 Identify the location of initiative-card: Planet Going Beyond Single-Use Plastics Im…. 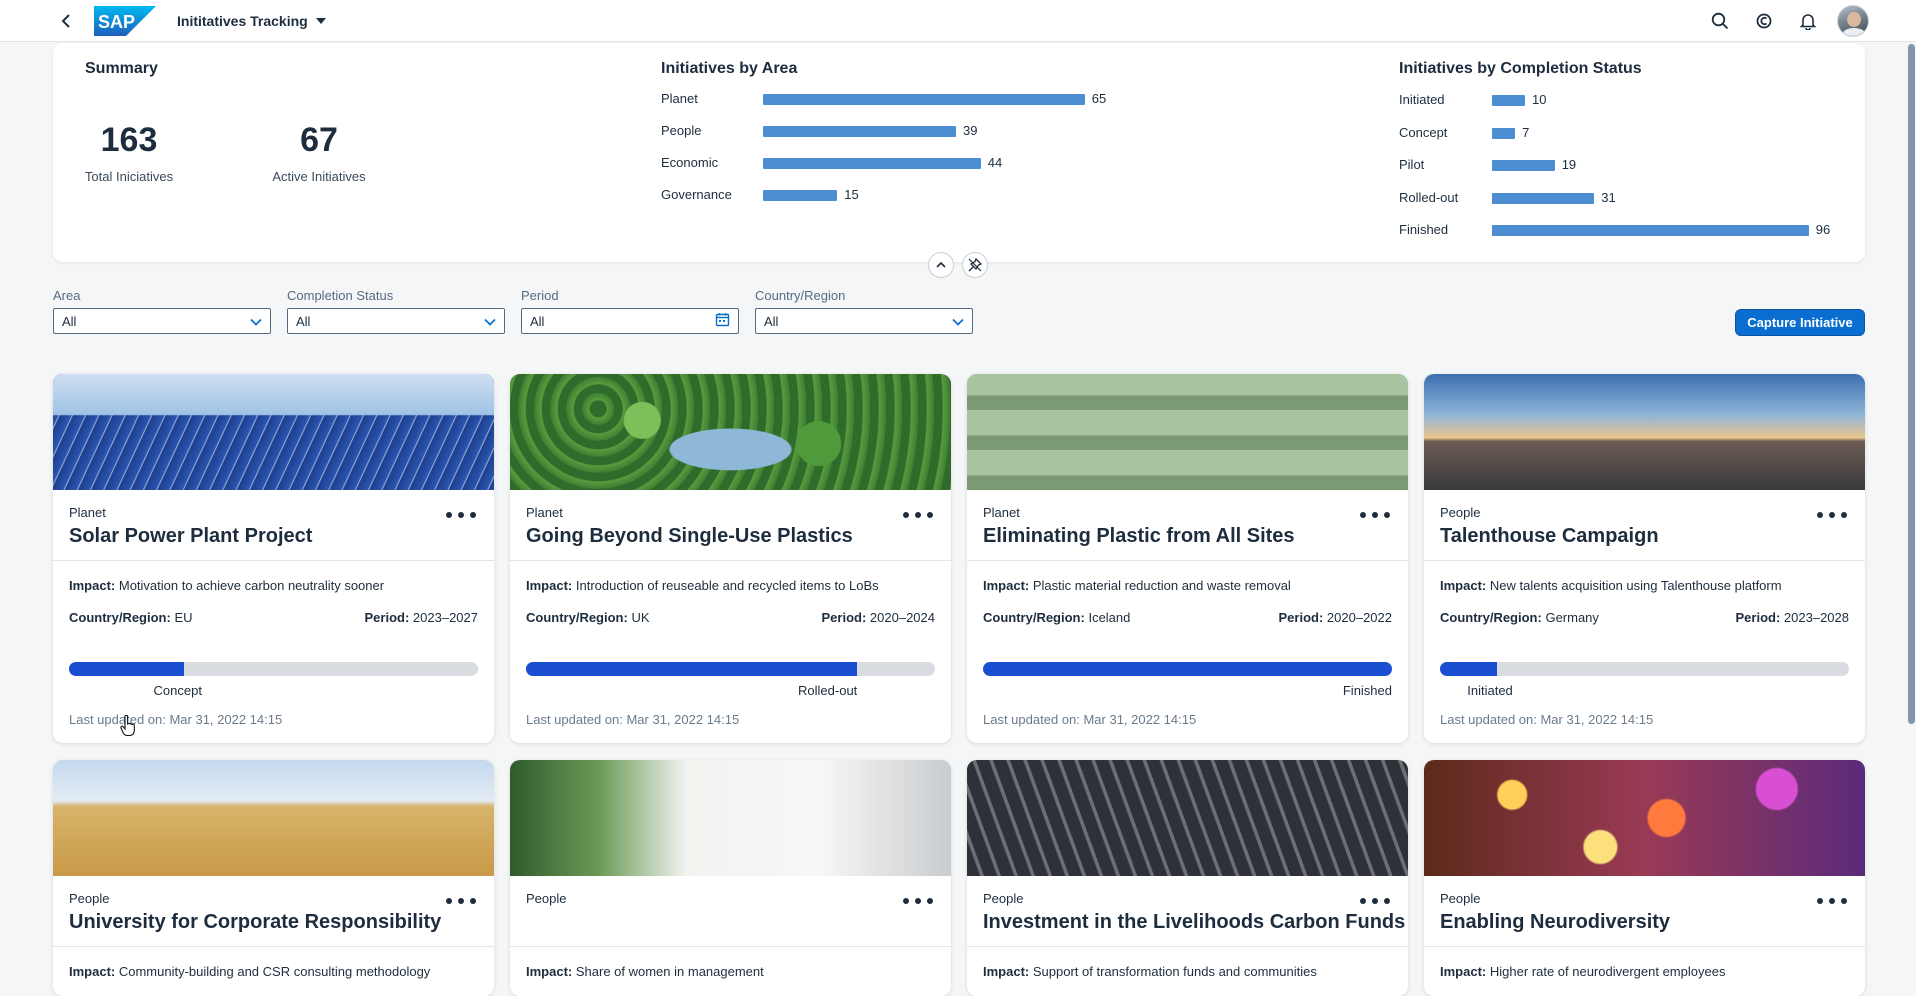
(730, 558).